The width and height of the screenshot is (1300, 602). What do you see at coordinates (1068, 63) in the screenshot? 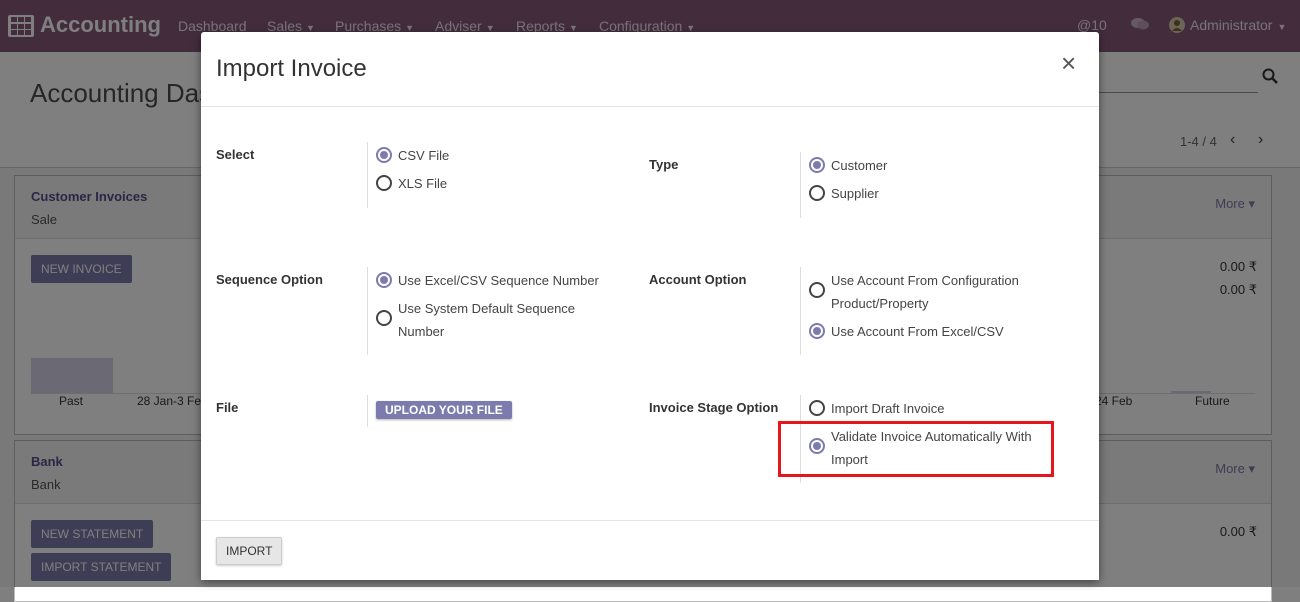
I see `close-icon: ×` at bounding box center [1068, 63].